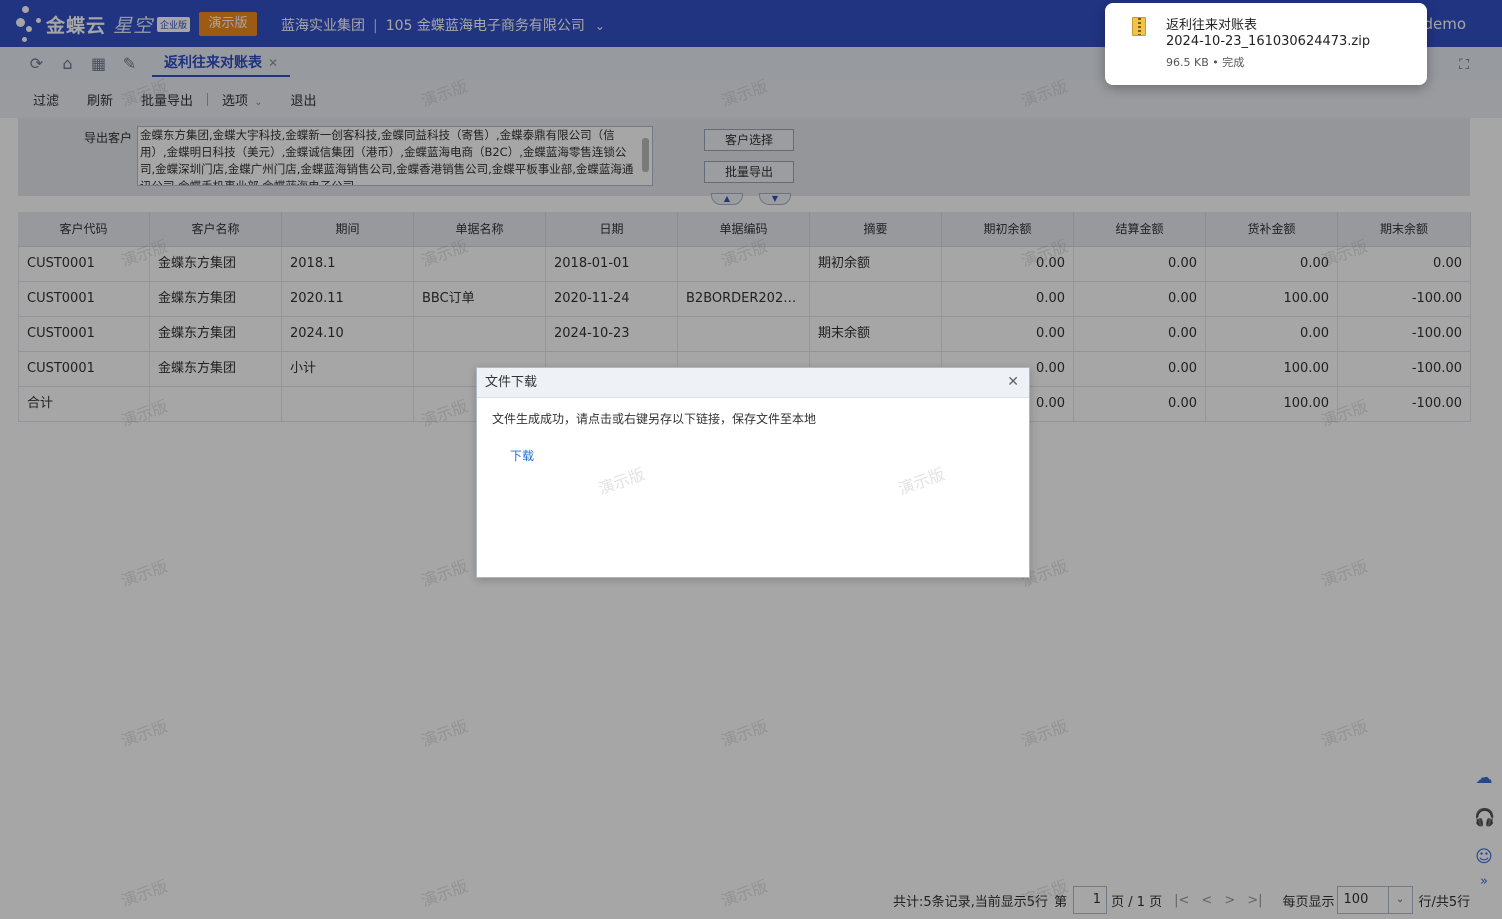 The image size is (1502, 919). I want to click on zip-file-icon, so click(1139, 26).